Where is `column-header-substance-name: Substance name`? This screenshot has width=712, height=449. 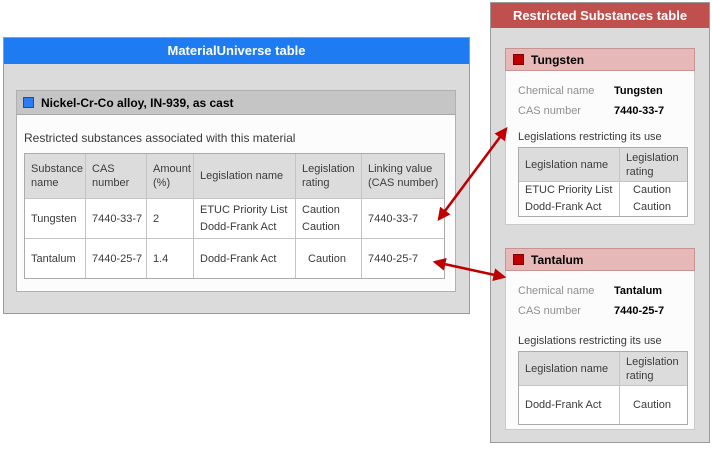 column-header-substance-name: Substance name is located at coordinates (55, 176).